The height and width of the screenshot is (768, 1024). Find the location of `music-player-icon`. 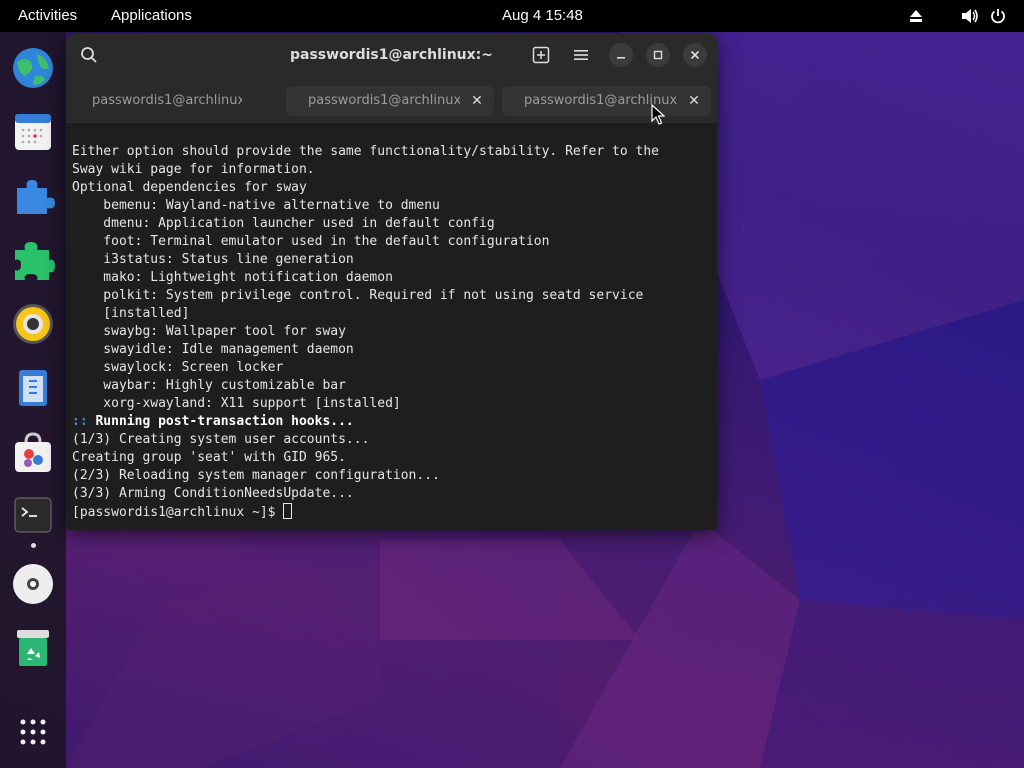

music-player-icon is located at coordinates (33, 324).